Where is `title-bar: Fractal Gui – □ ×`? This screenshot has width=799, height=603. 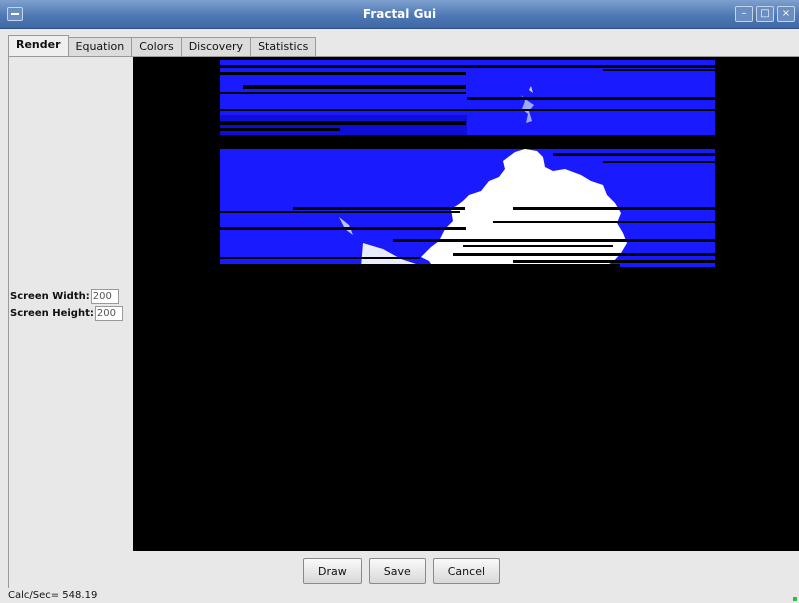
title-bar: Fractal Gui – □ × is located at coordinates (399, 14).